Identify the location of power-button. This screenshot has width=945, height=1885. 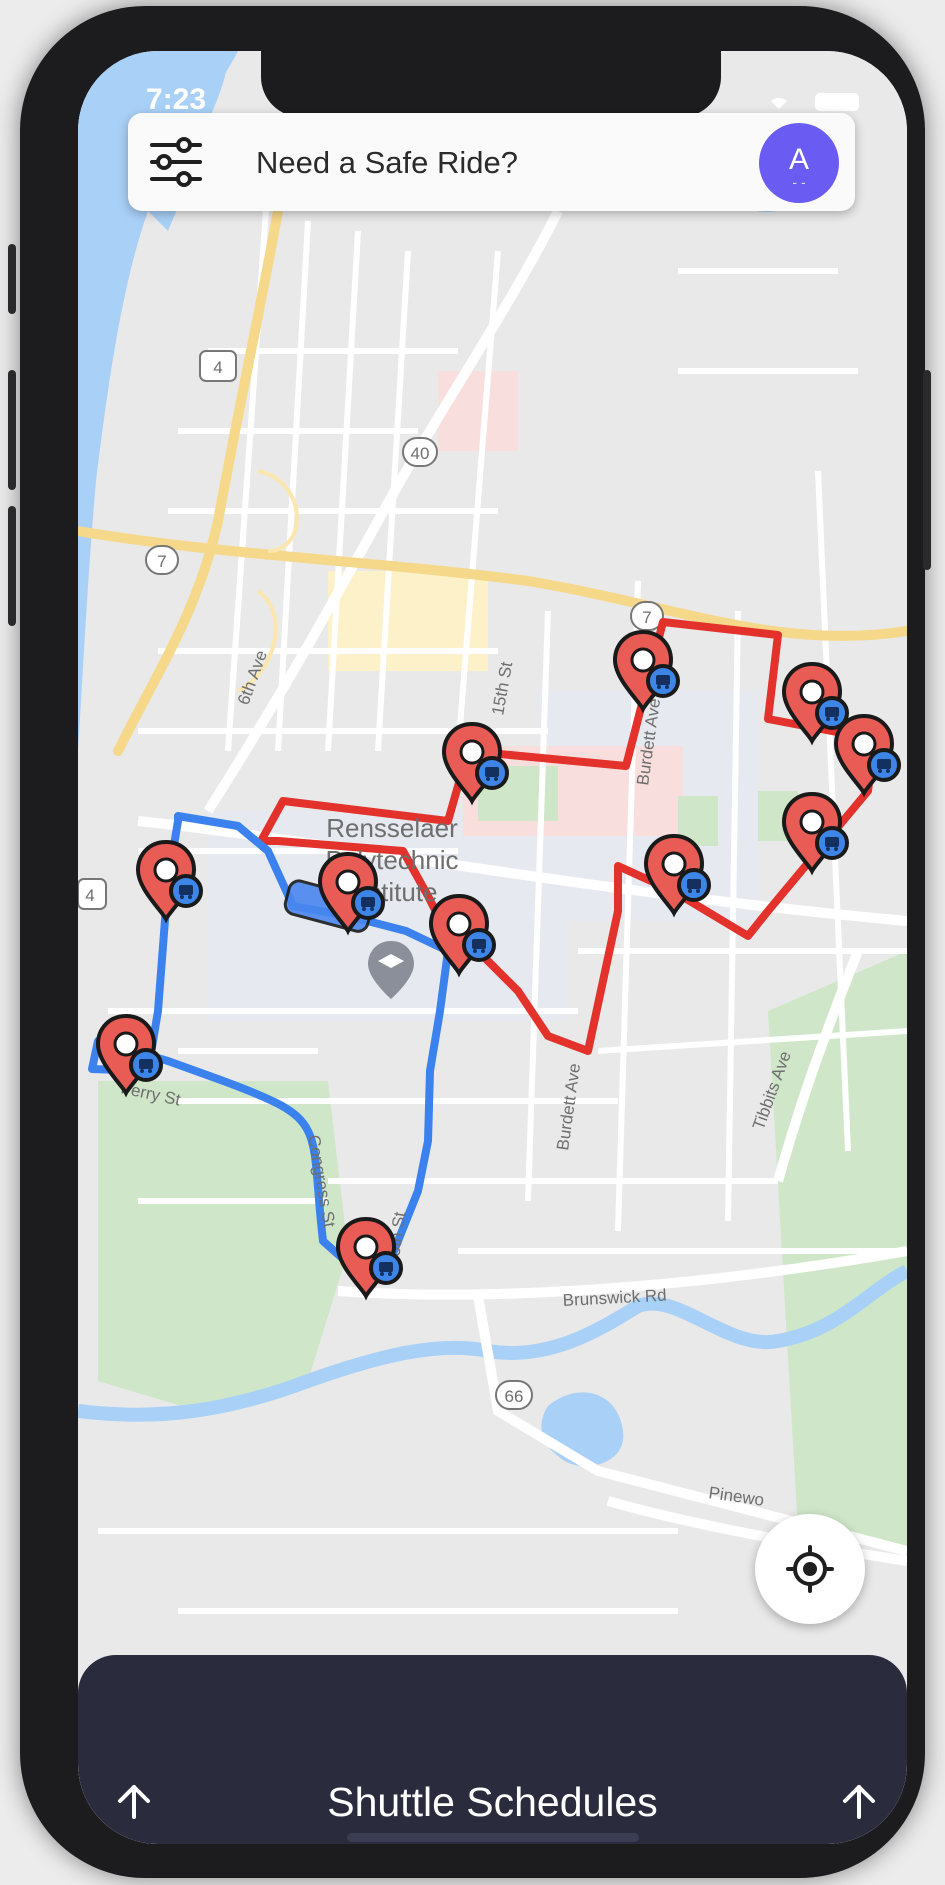
(927, 470).